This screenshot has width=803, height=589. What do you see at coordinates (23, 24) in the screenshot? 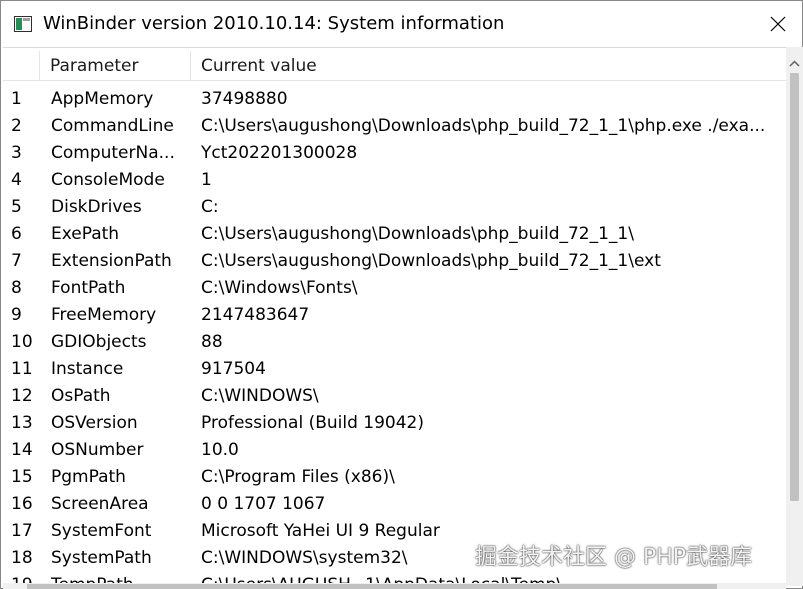
I see `window-app-icon` at bounding box center [23, 24].